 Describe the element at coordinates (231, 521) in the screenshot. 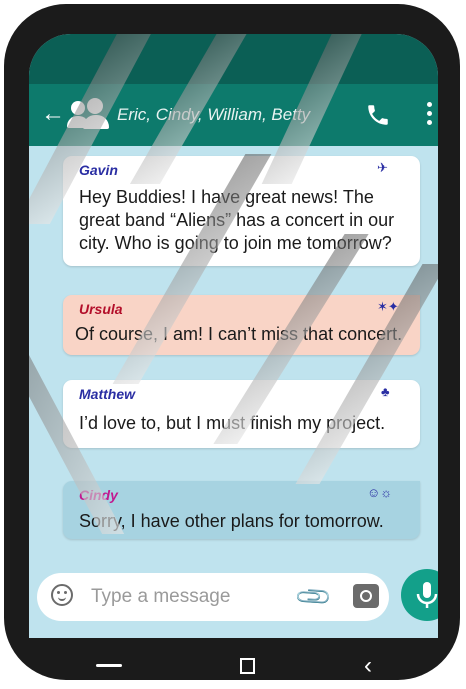

I see `message-line: Sorry, I have other plans for tomorrow.` at that location.